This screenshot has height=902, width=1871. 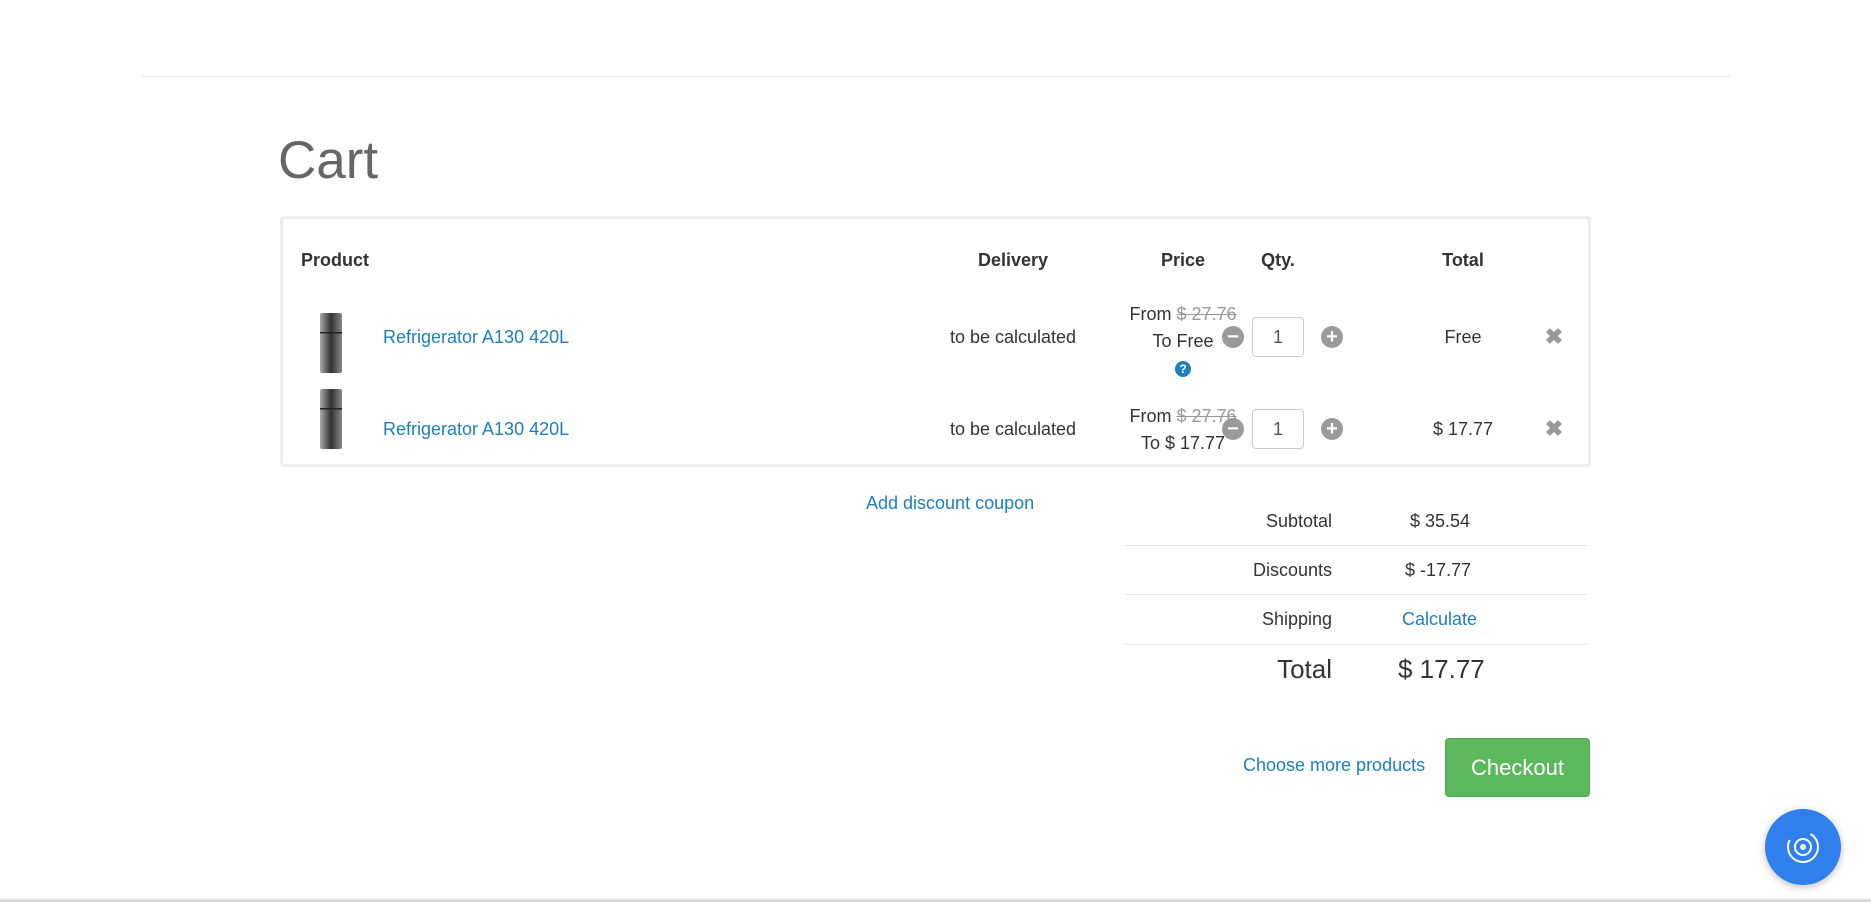 I want to click on row-total: Free, so click(x=1463, y=337).